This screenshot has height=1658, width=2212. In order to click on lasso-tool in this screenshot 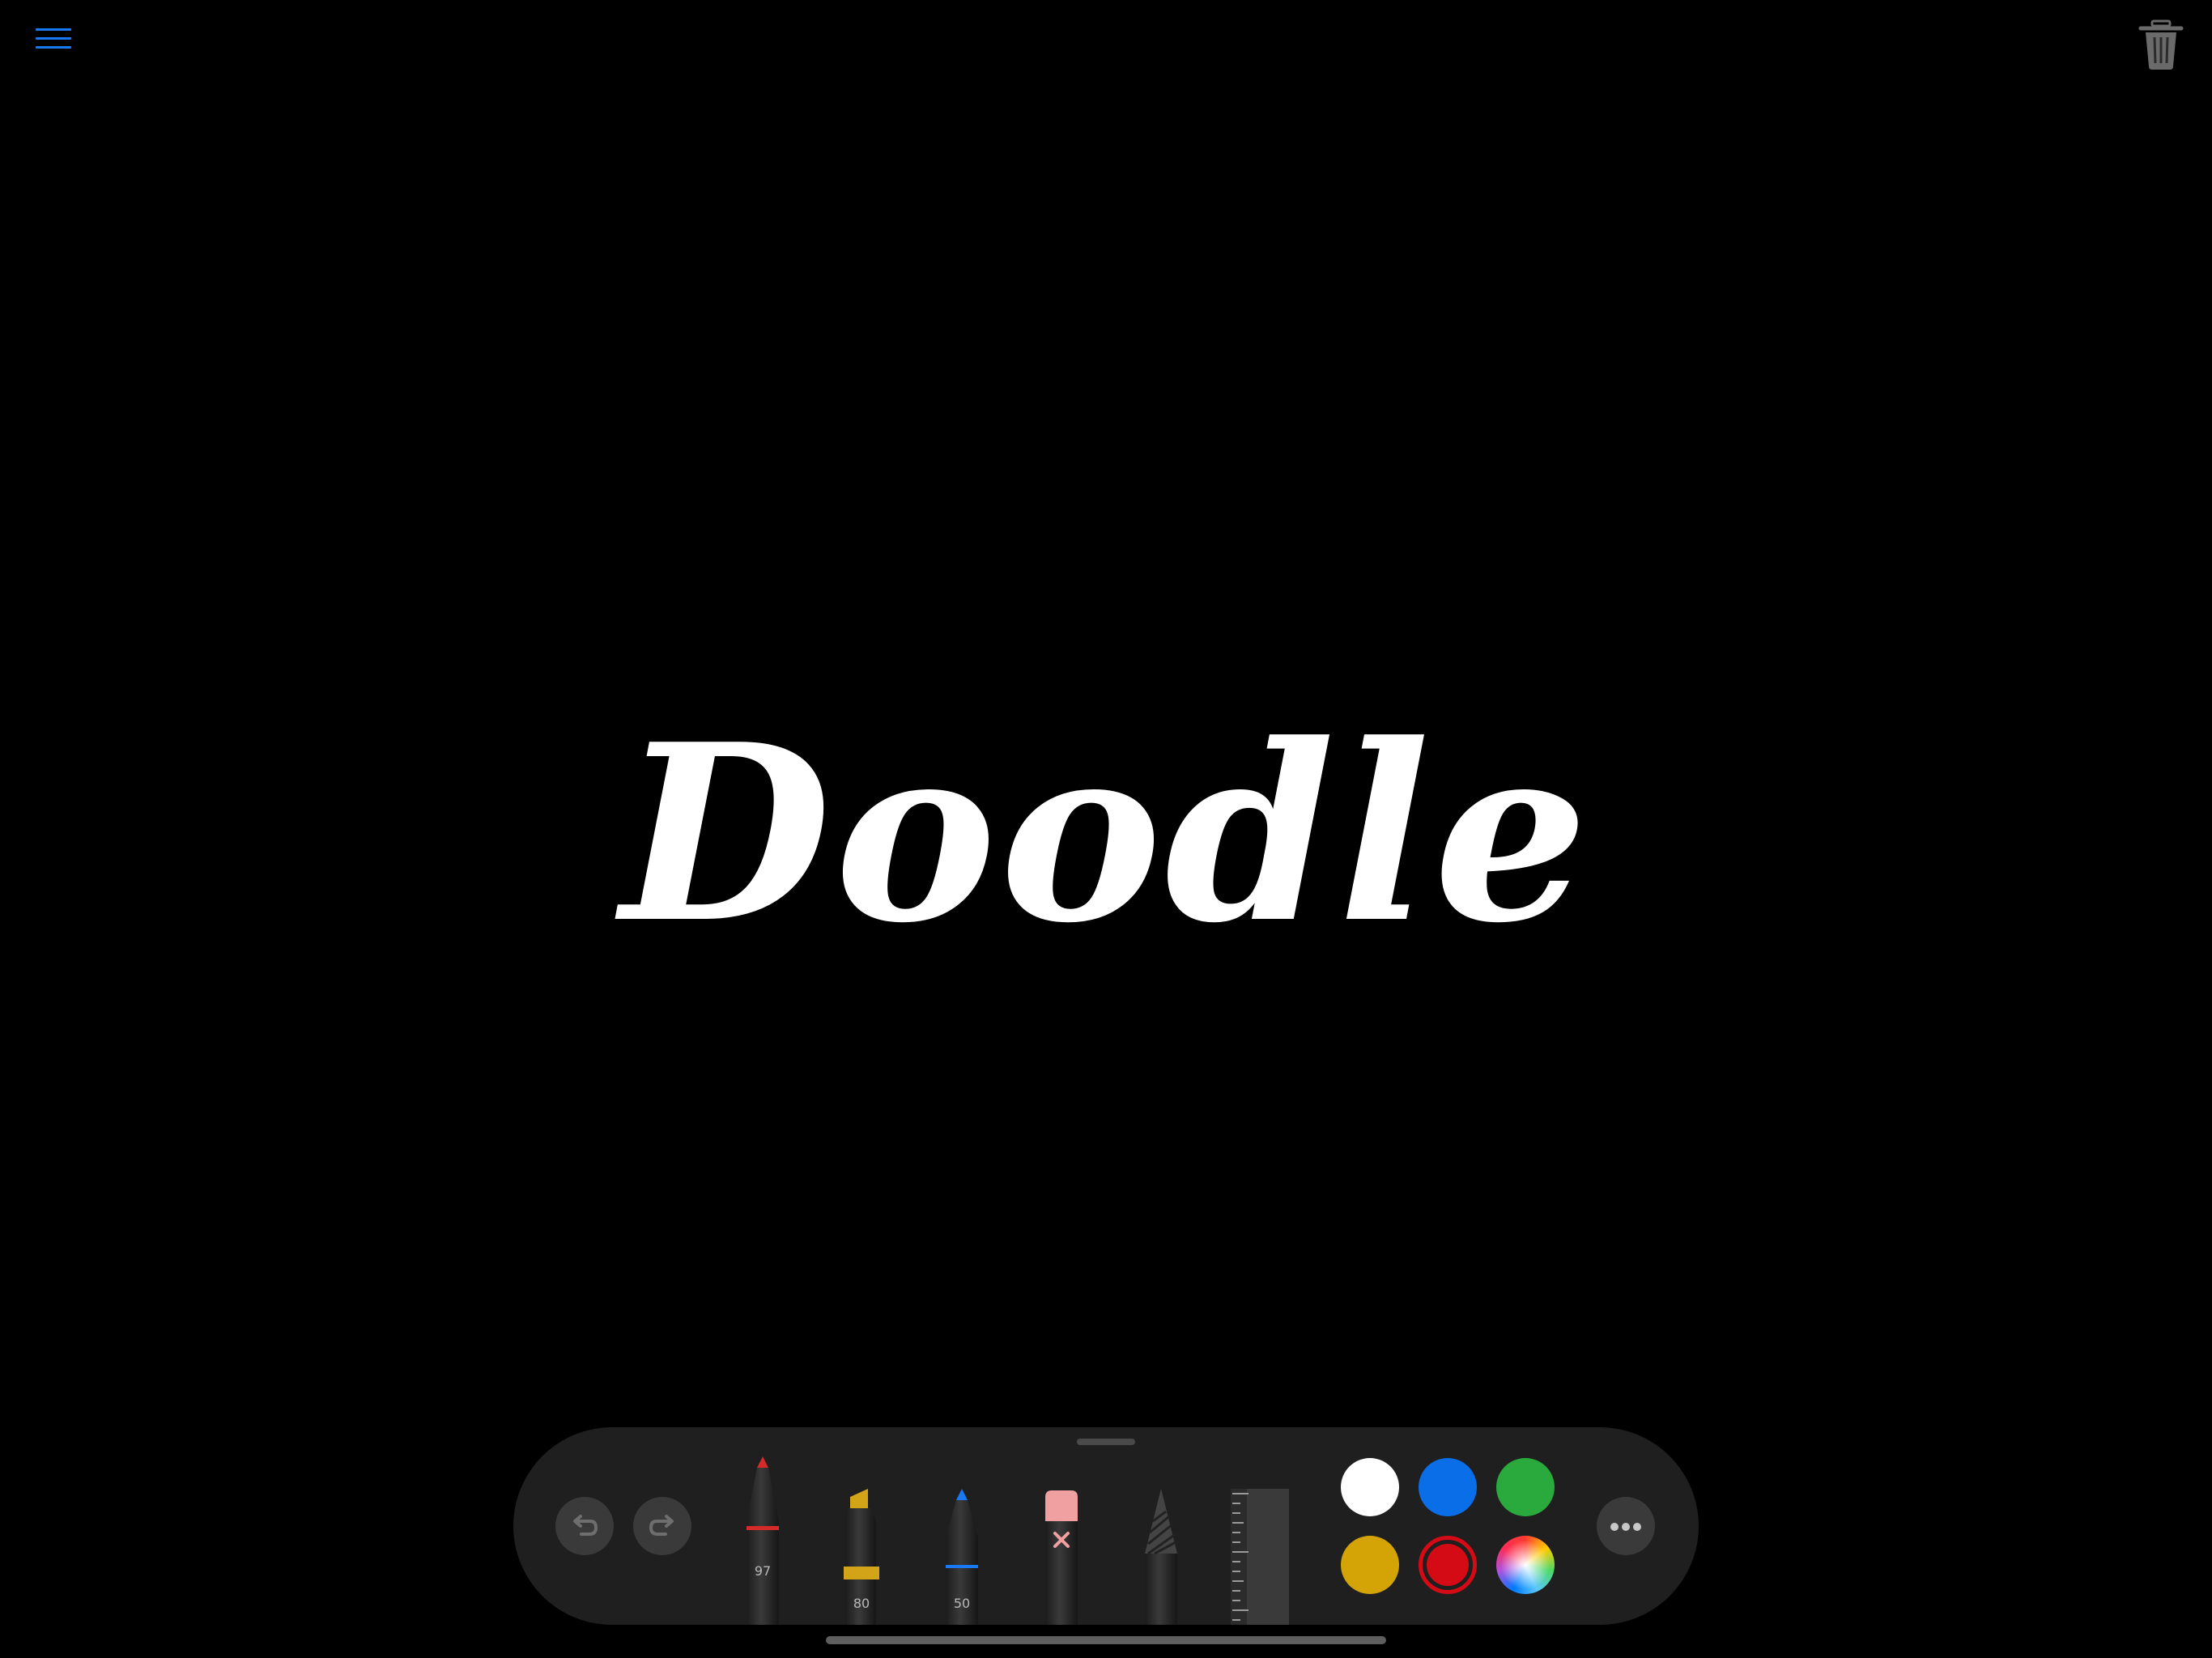, I will do `click(1161, 1557)`.